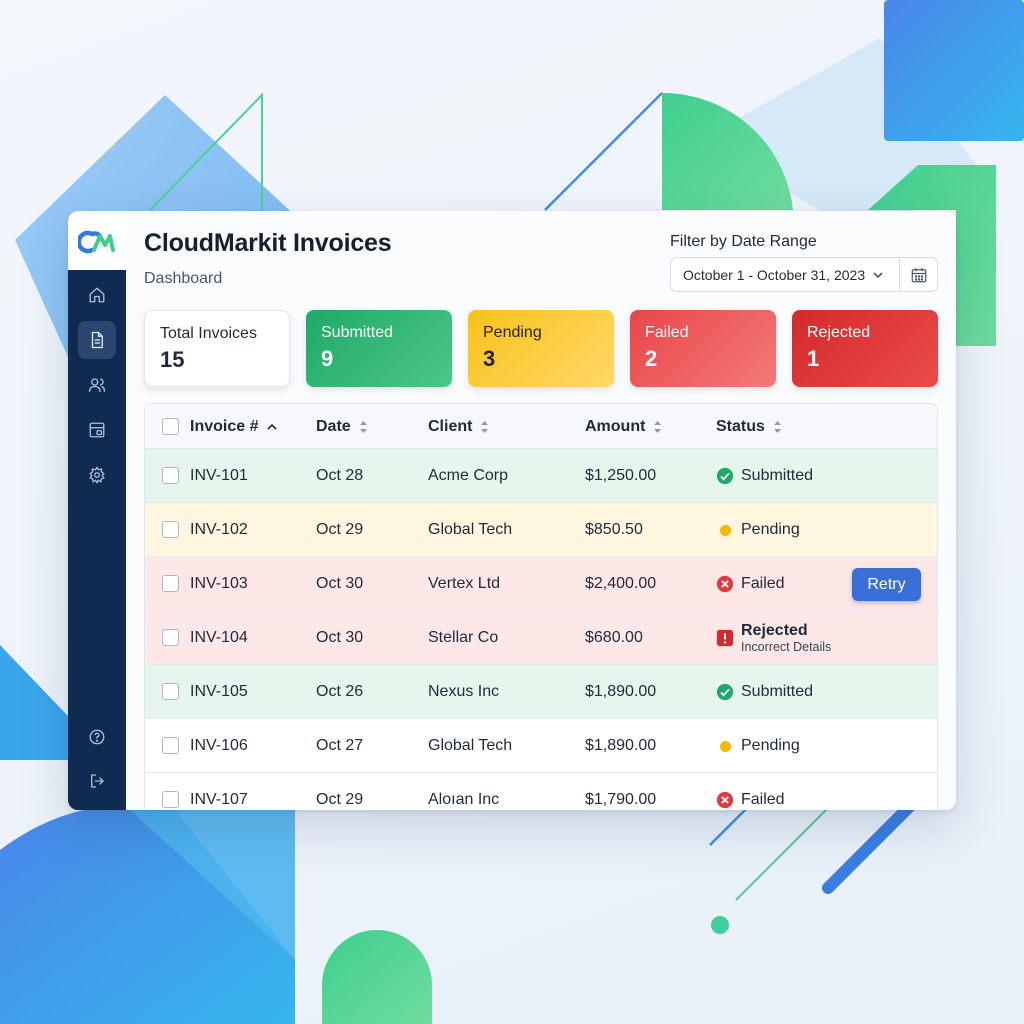  I want to click on status-label: Rejected, so click(774, 630).